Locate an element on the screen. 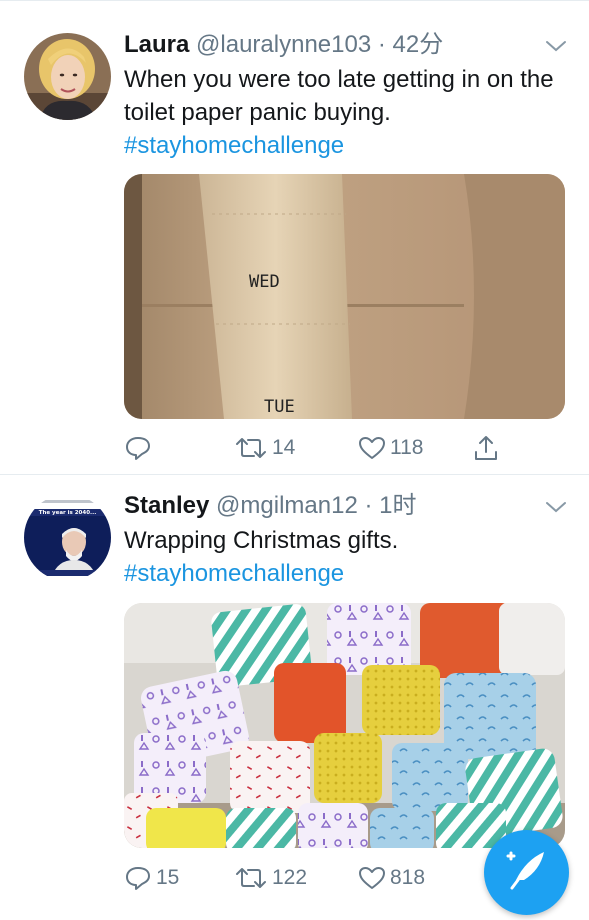 The height and width of the screenshot is (920, 589). like-button: 818 is located at coordinates (391, 878).